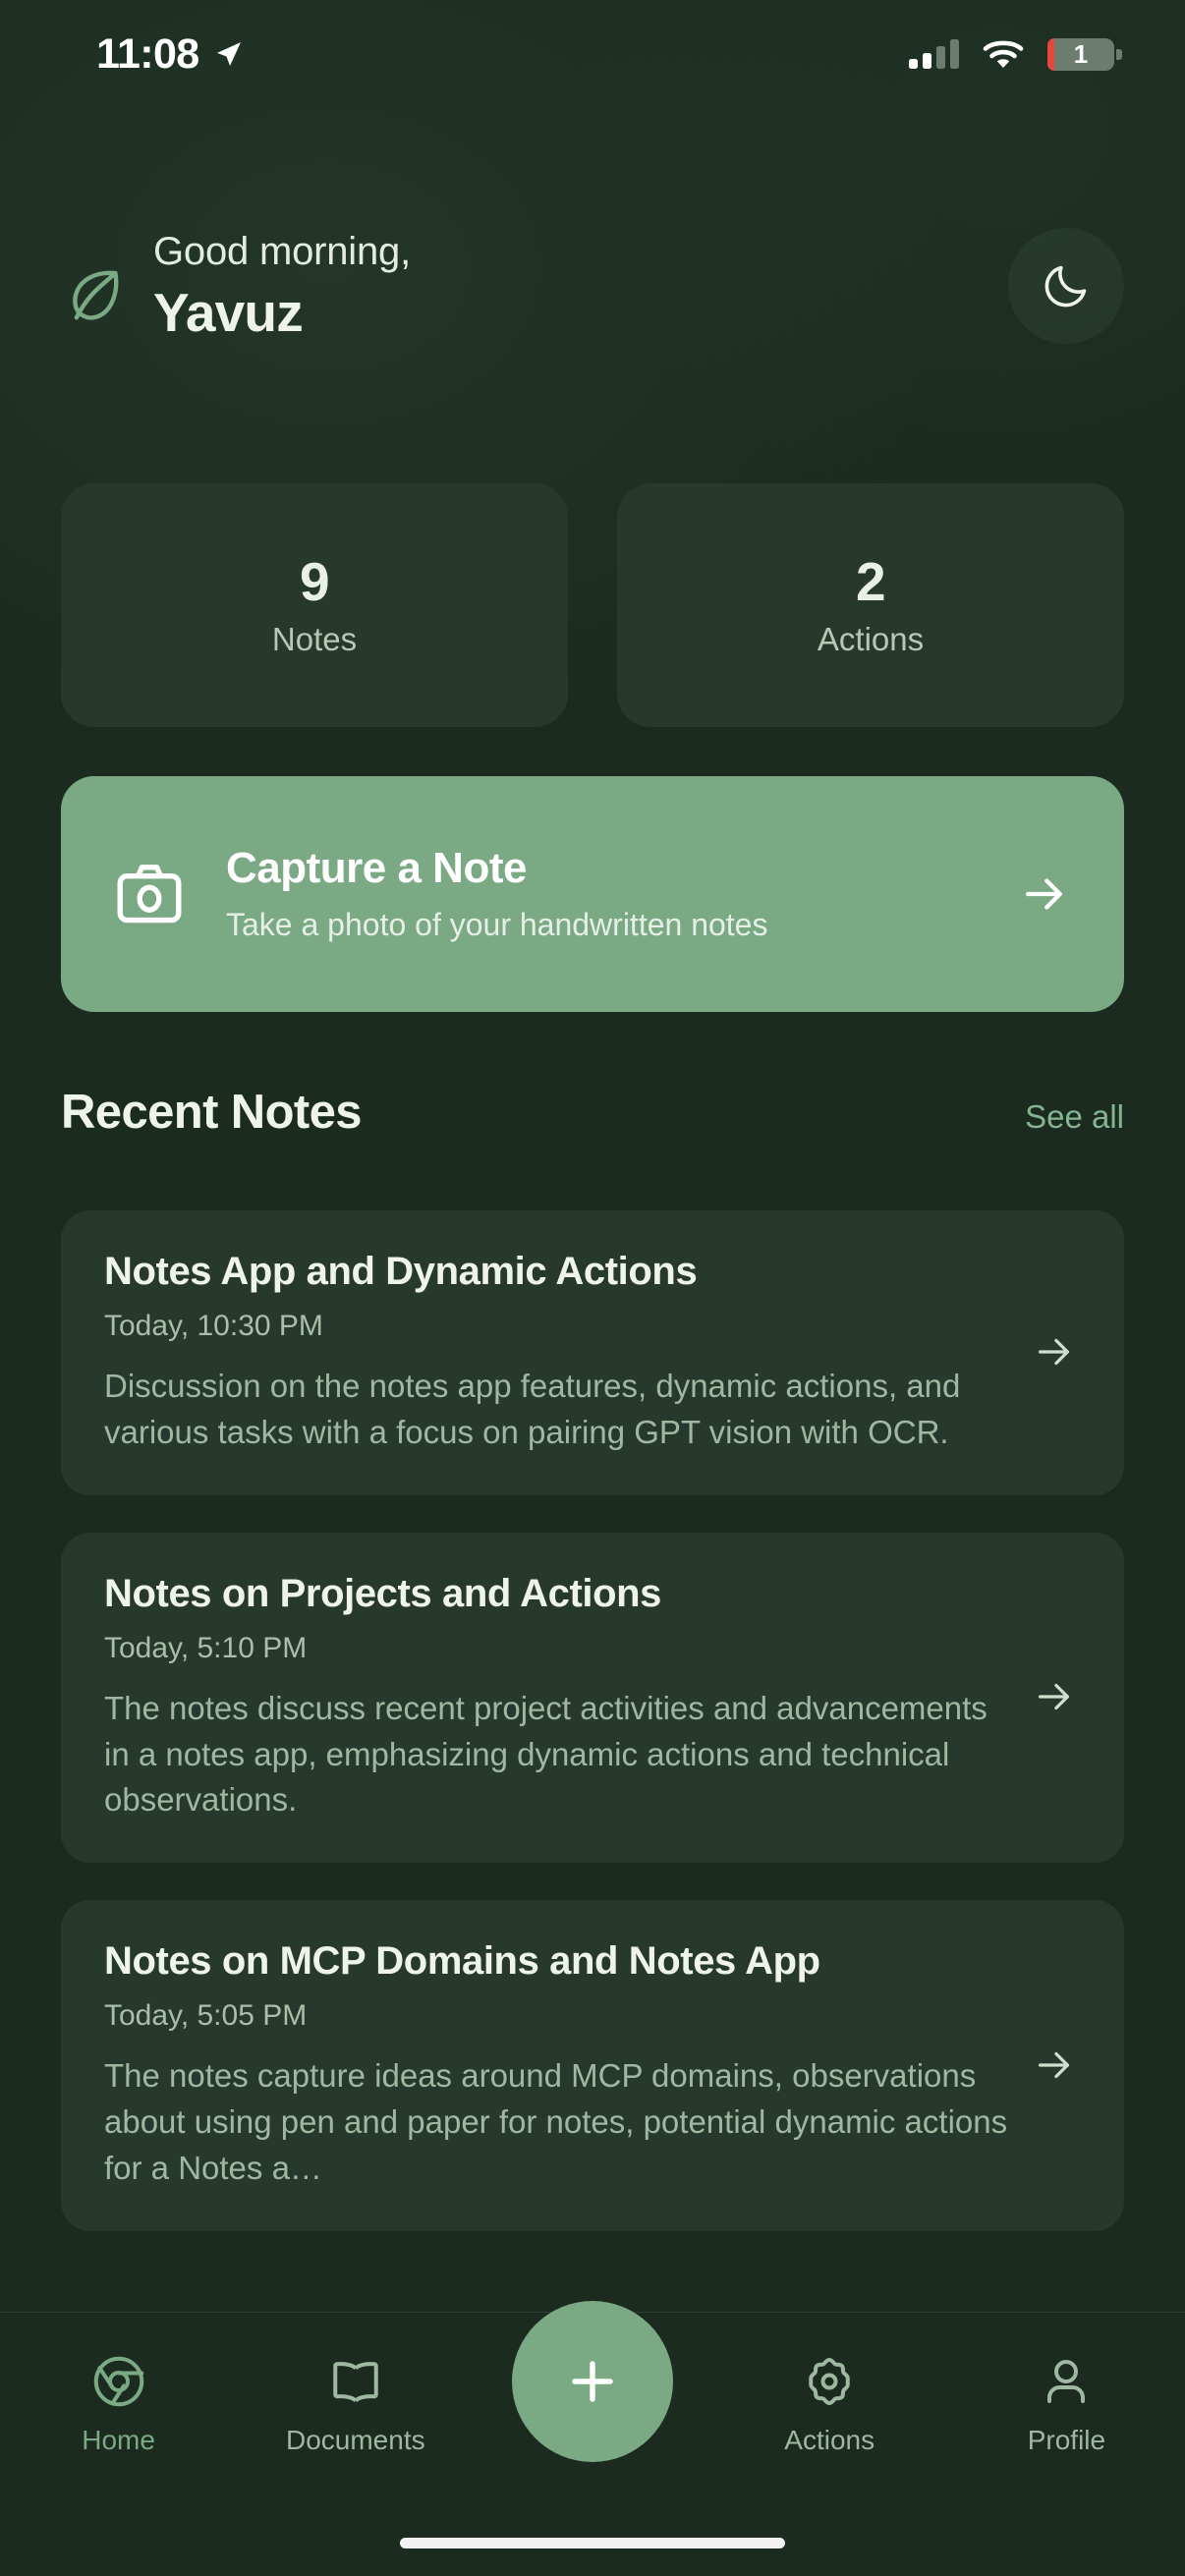  Describe the element at coordinates (592, 605) in the screenshot. I see `stat-cards: 9 Notes 2 Actions` at that location.